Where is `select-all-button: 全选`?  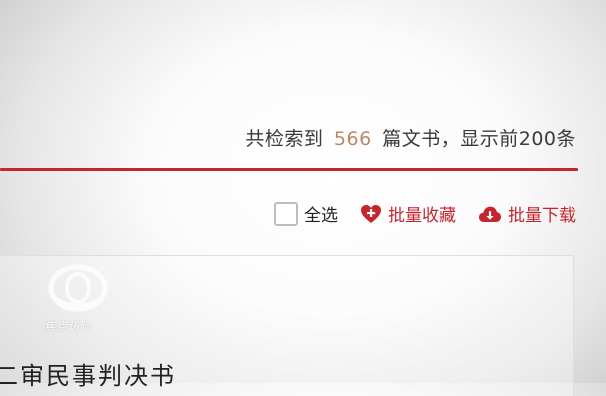 select-all-button: 全选 is located at coordinates (306, 213).